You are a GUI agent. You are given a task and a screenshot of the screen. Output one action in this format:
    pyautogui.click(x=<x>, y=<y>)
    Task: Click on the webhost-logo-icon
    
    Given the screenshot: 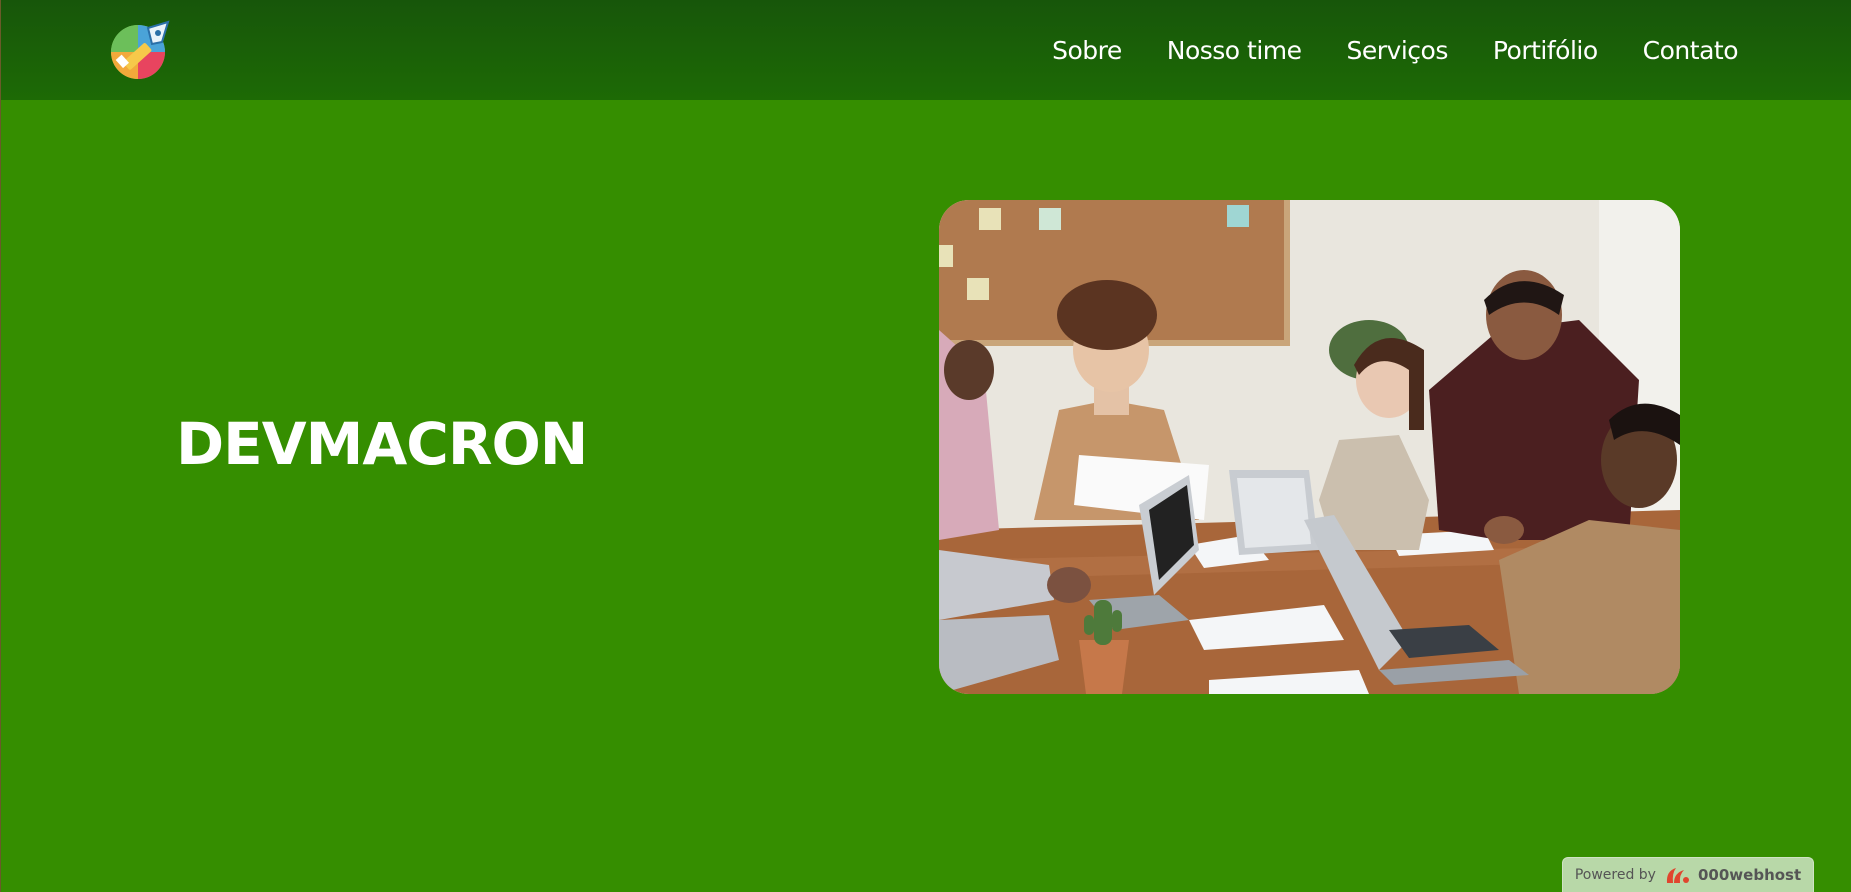 What is the action you would take?
    pyautogui.click(x=1677, y=875)
    